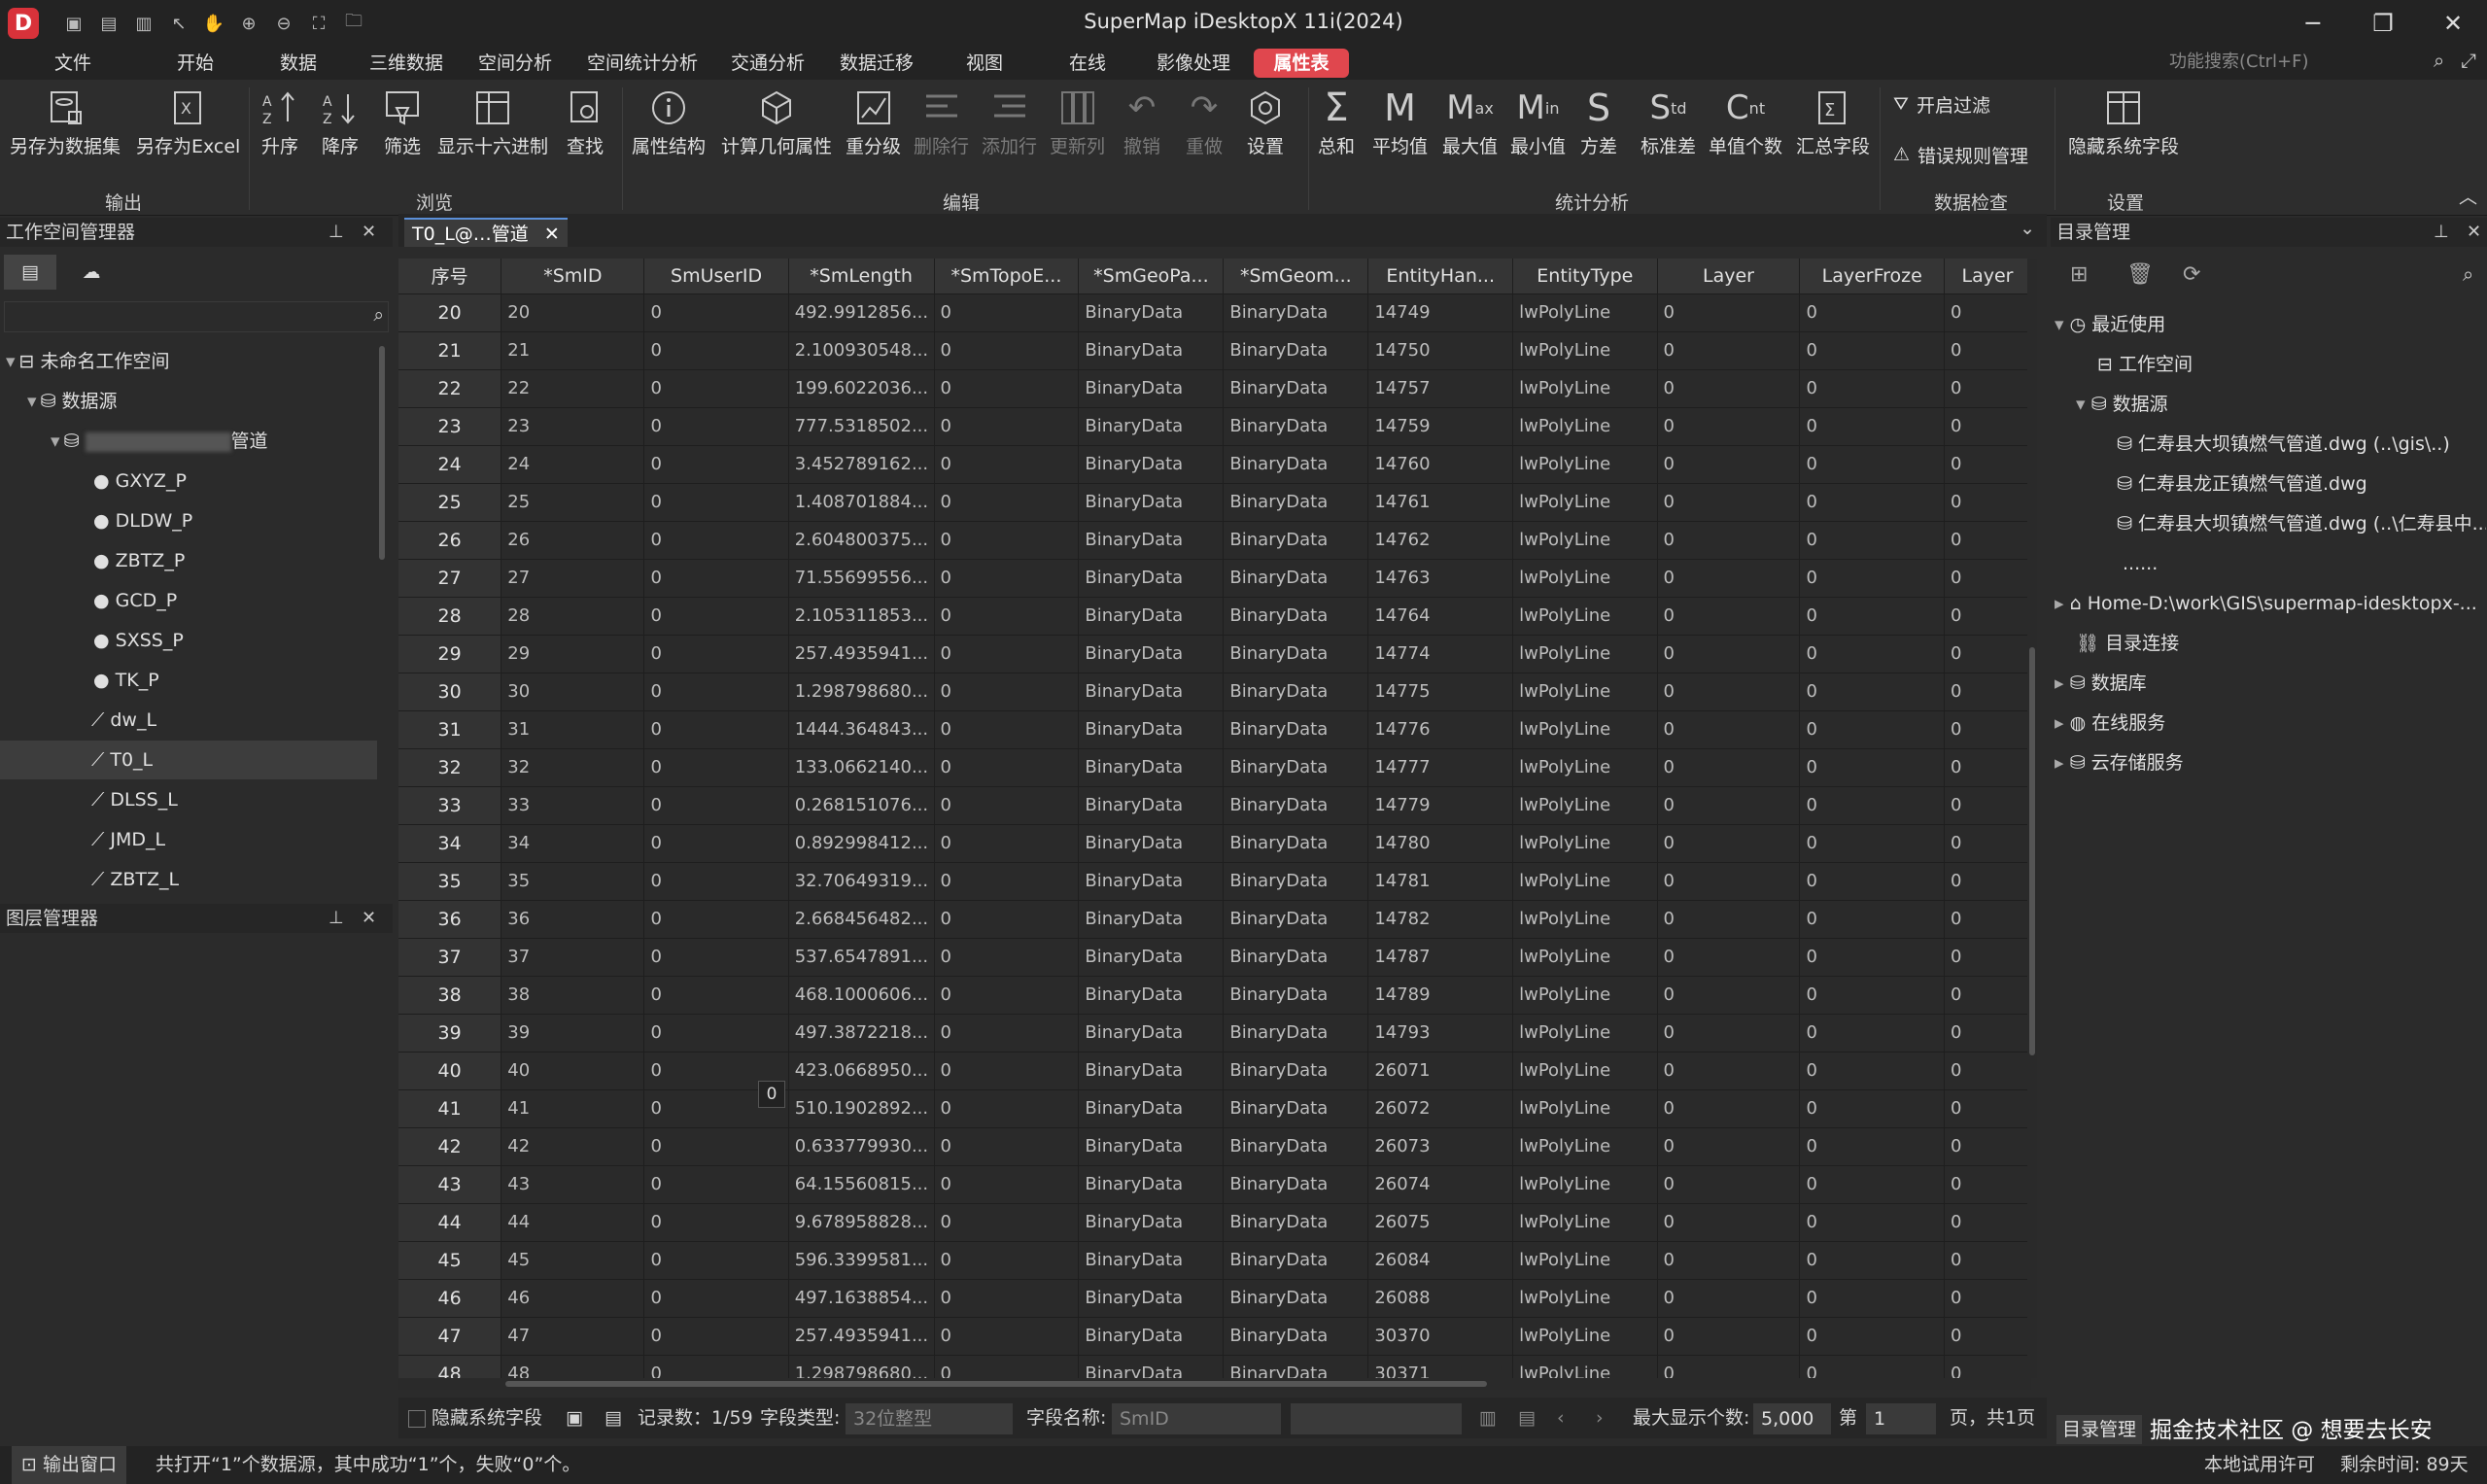 The image size is (2487, 1484). Describe the element at coordinates (573, 1184) in the screenshot. I see `table-cell: 43` at that location.